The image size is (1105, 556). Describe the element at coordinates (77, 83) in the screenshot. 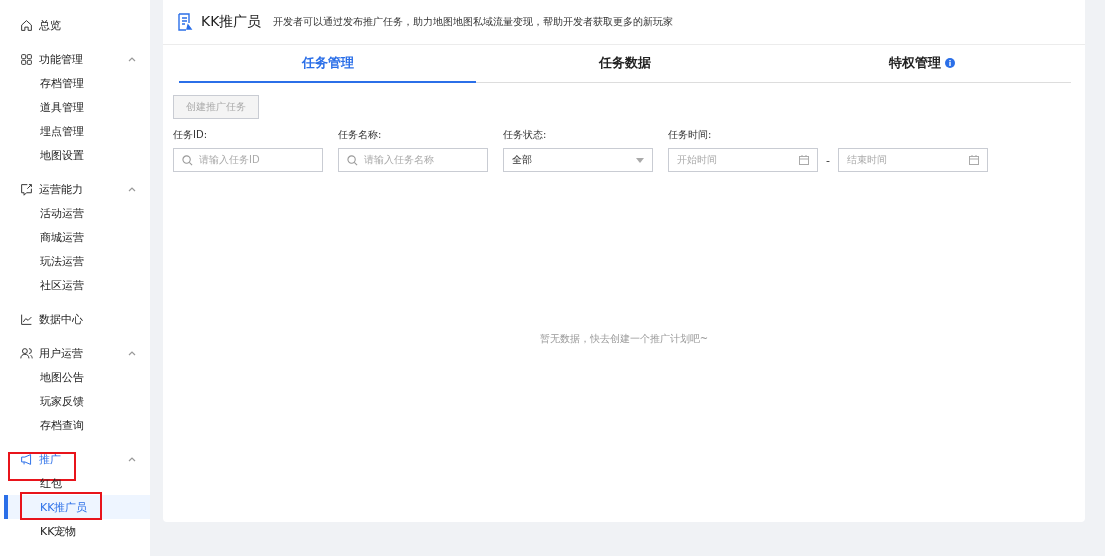

I see `sidebar-subitem: 存档管理` at that location.